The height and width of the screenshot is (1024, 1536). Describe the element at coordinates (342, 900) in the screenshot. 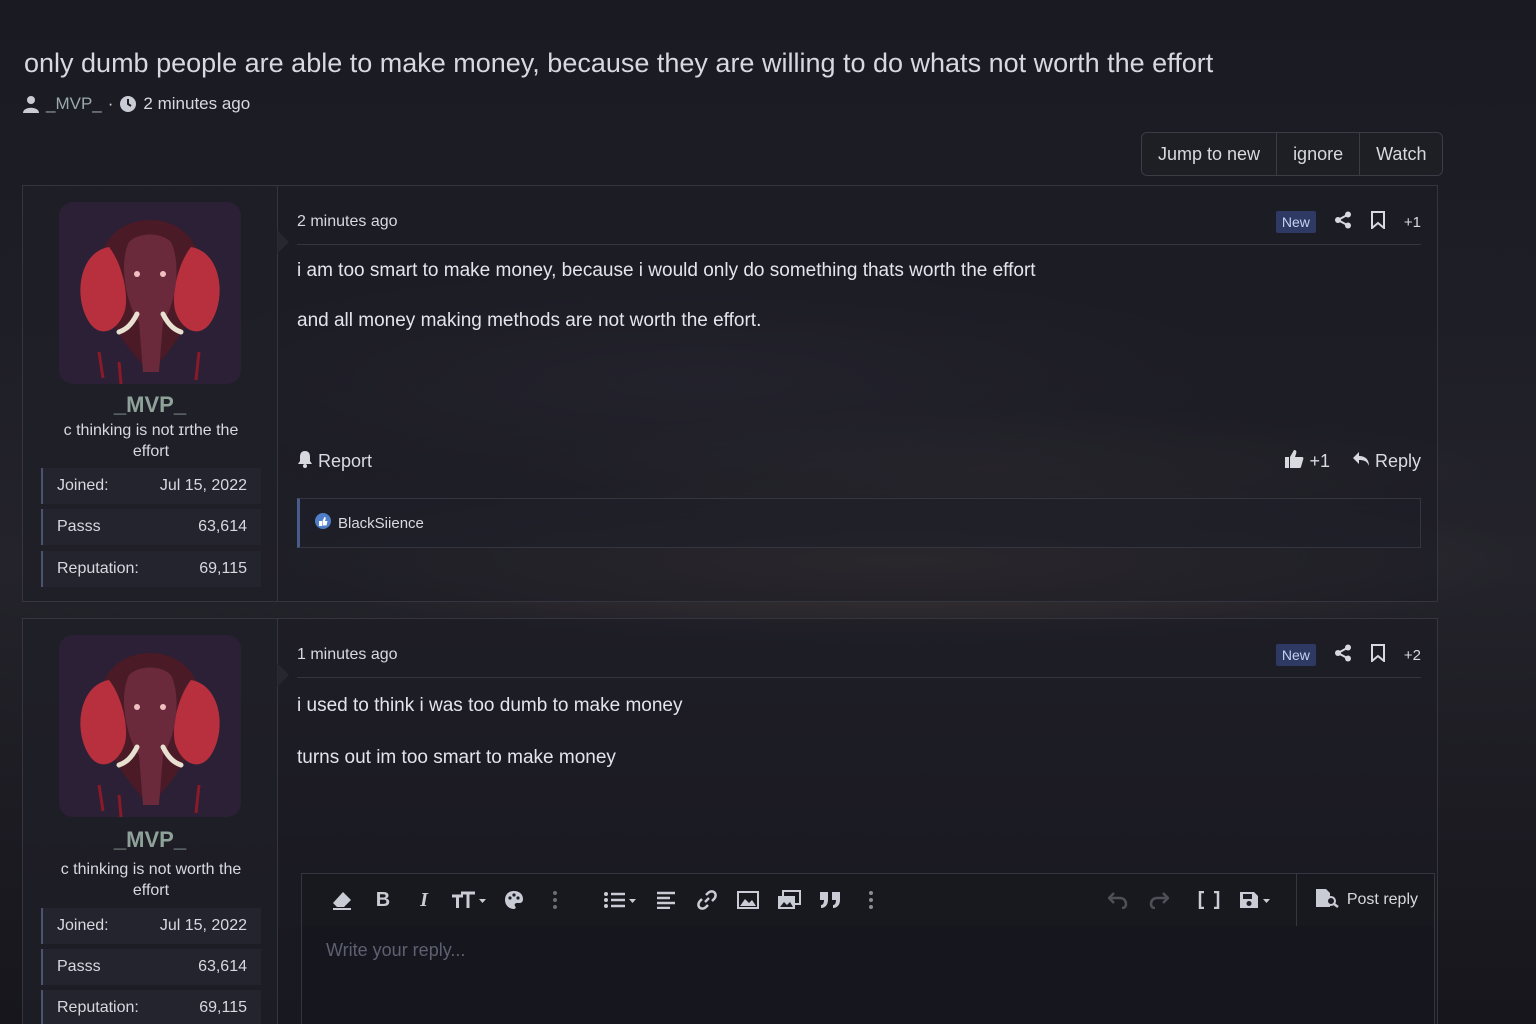

I see `eraser-icon` at that location.